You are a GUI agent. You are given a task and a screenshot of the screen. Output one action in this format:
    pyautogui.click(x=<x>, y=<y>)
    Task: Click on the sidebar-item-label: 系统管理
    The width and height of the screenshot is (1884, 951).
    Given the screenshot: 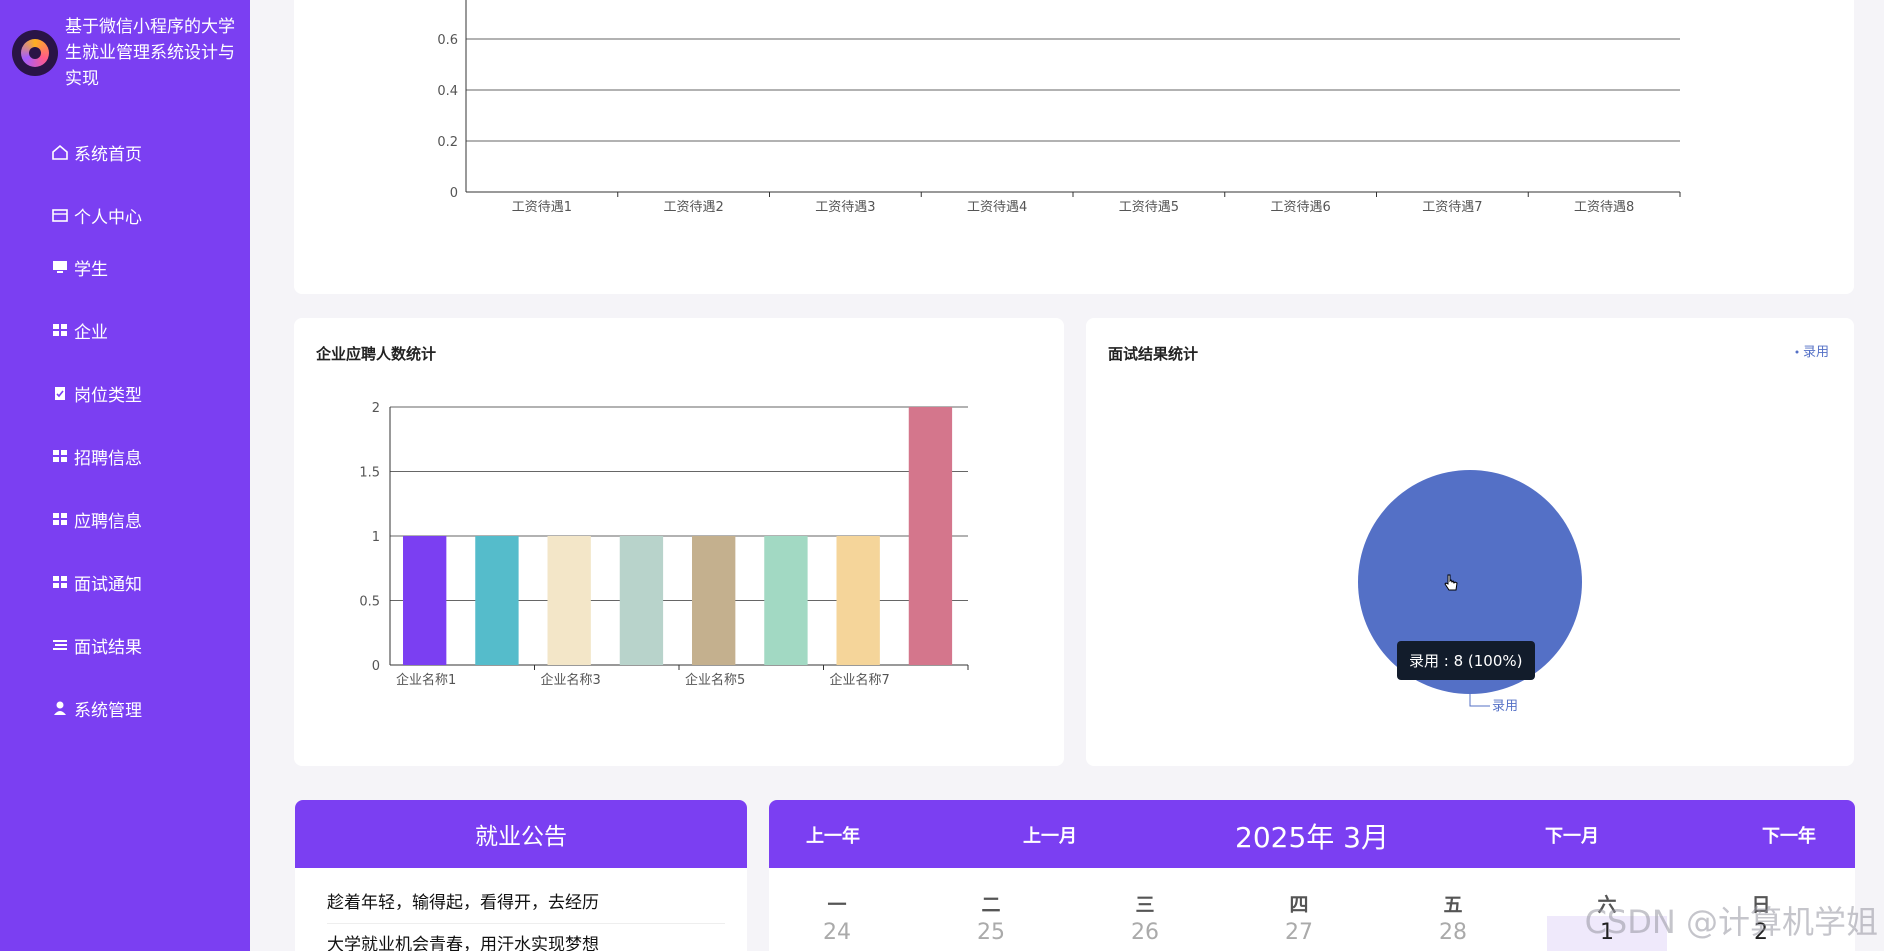 What is the action you would take?
    pyautogui.click(x=108, y=710)
    